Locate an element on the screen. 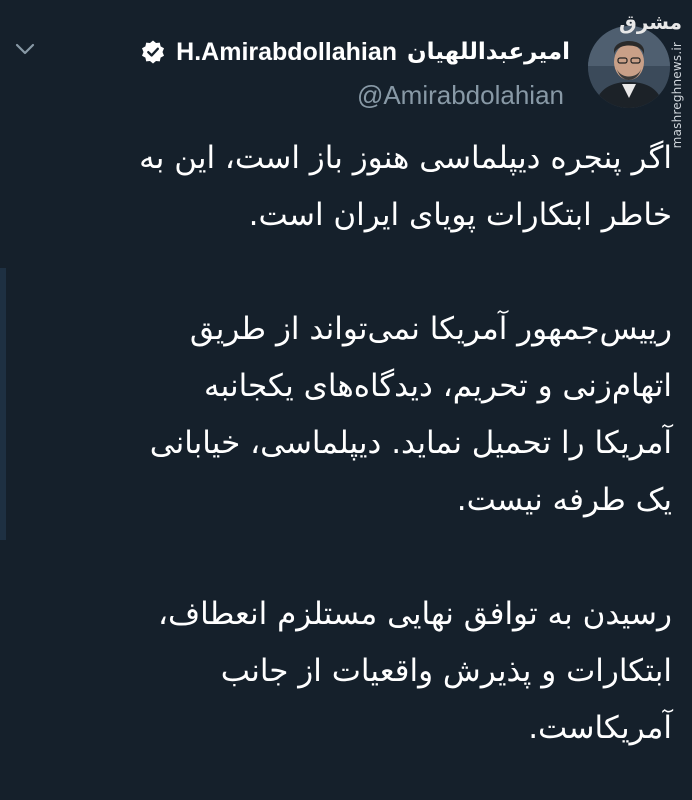 Image resolution: width=692 pixels, height=800 pixels. author-display-name-fa: امیرعبداللهیان is located at coordinates (488, 52).